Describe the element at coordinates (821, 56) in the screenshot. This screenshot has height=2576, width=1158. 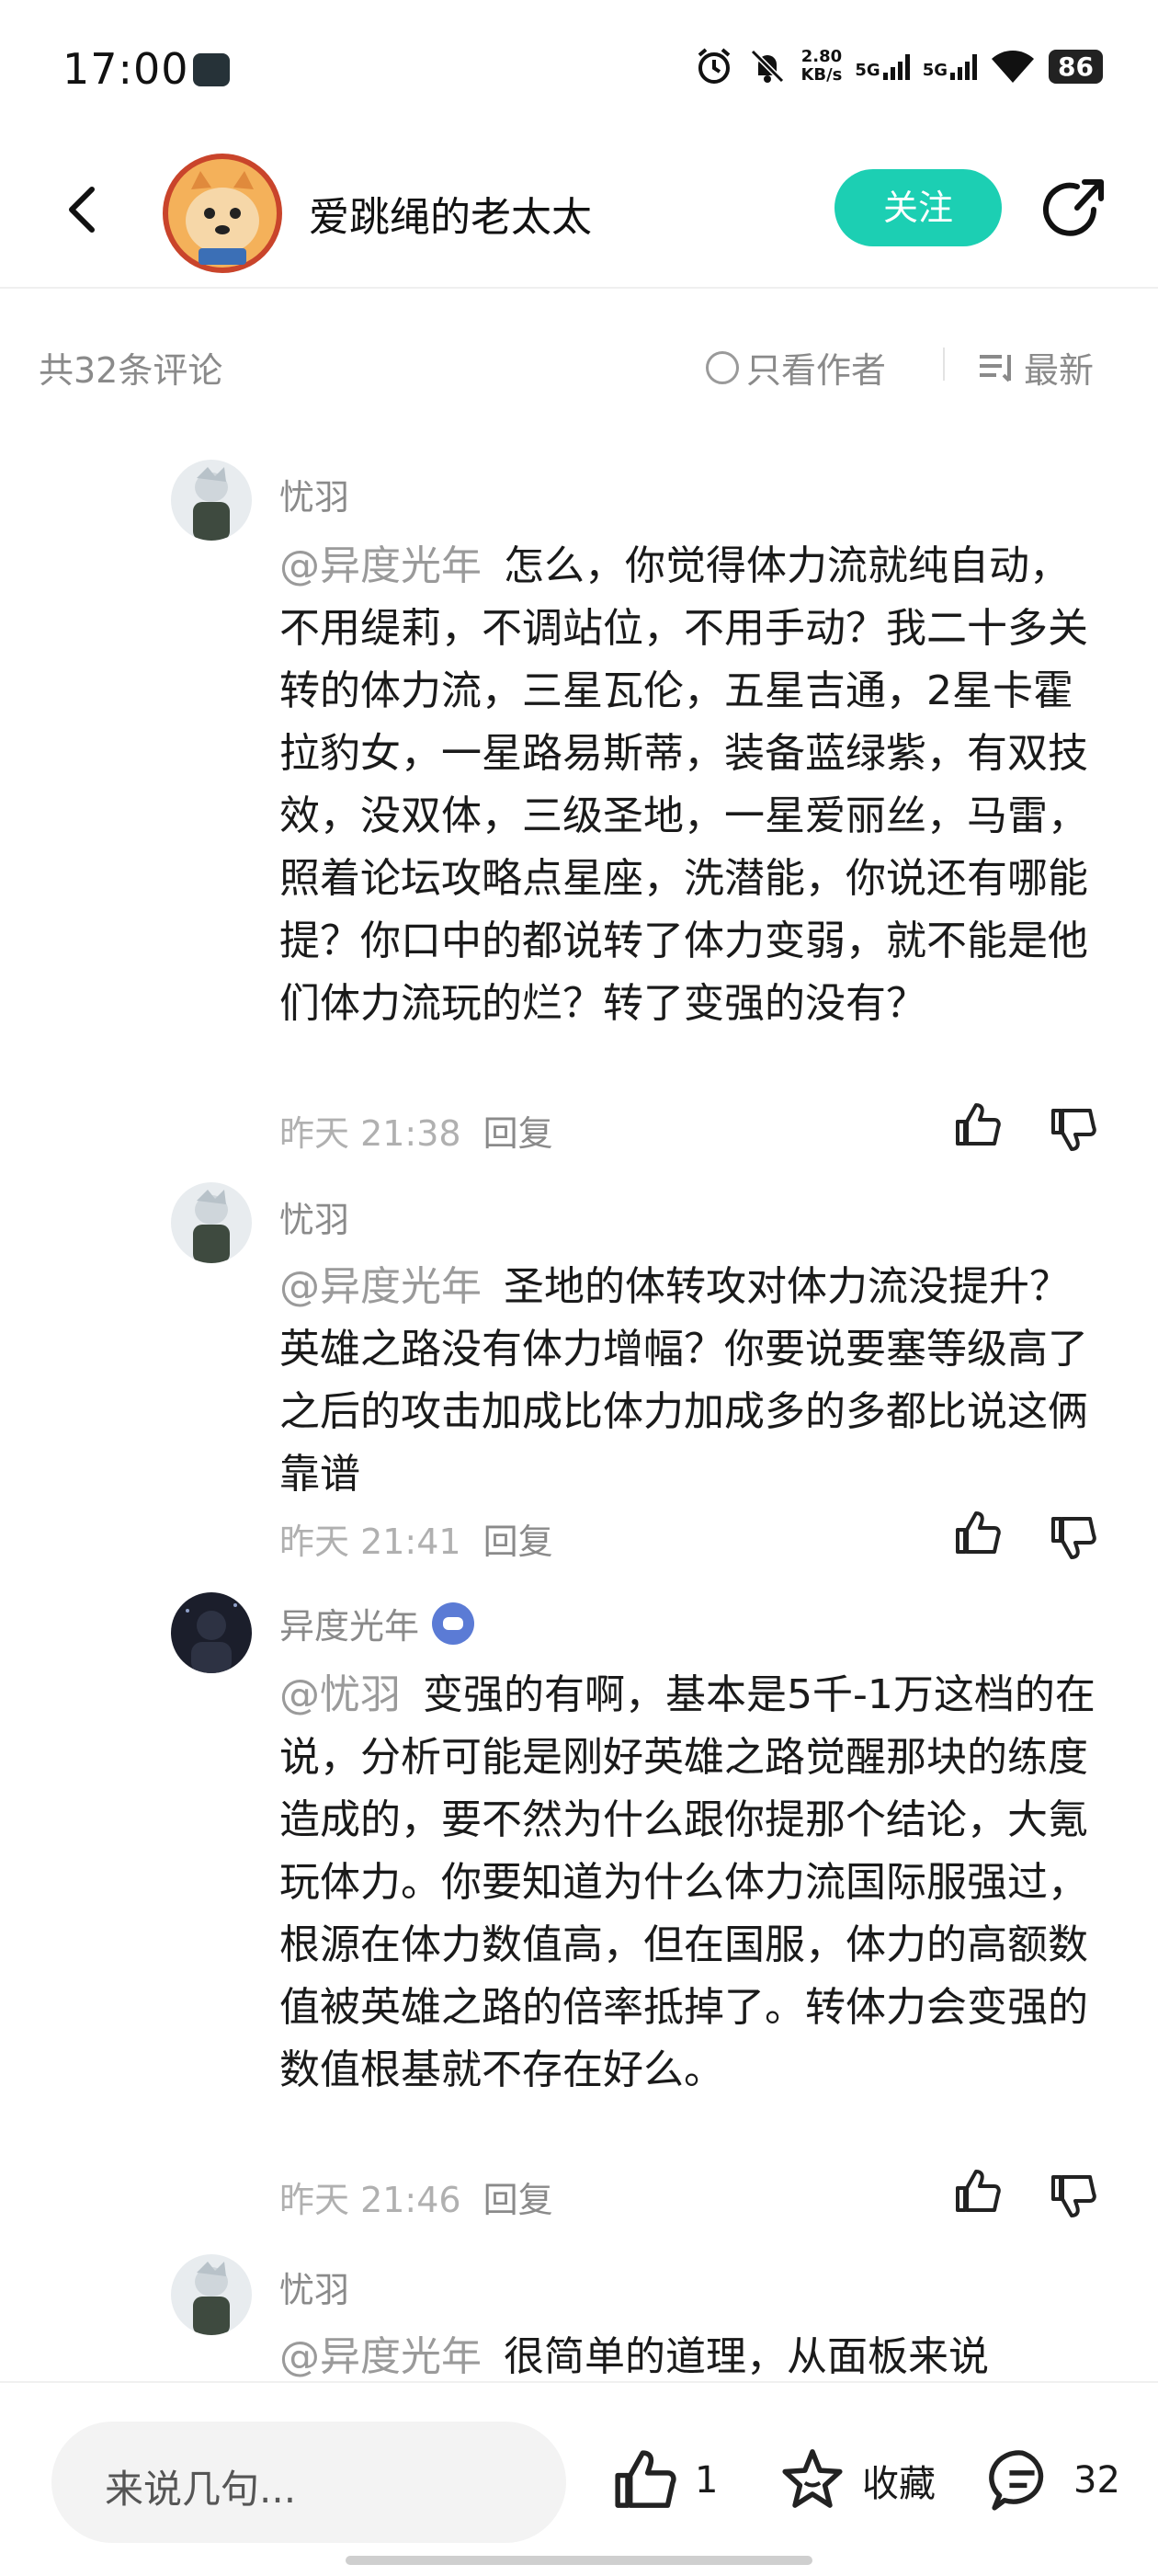
I see `speed-value: 2.80` at that location.